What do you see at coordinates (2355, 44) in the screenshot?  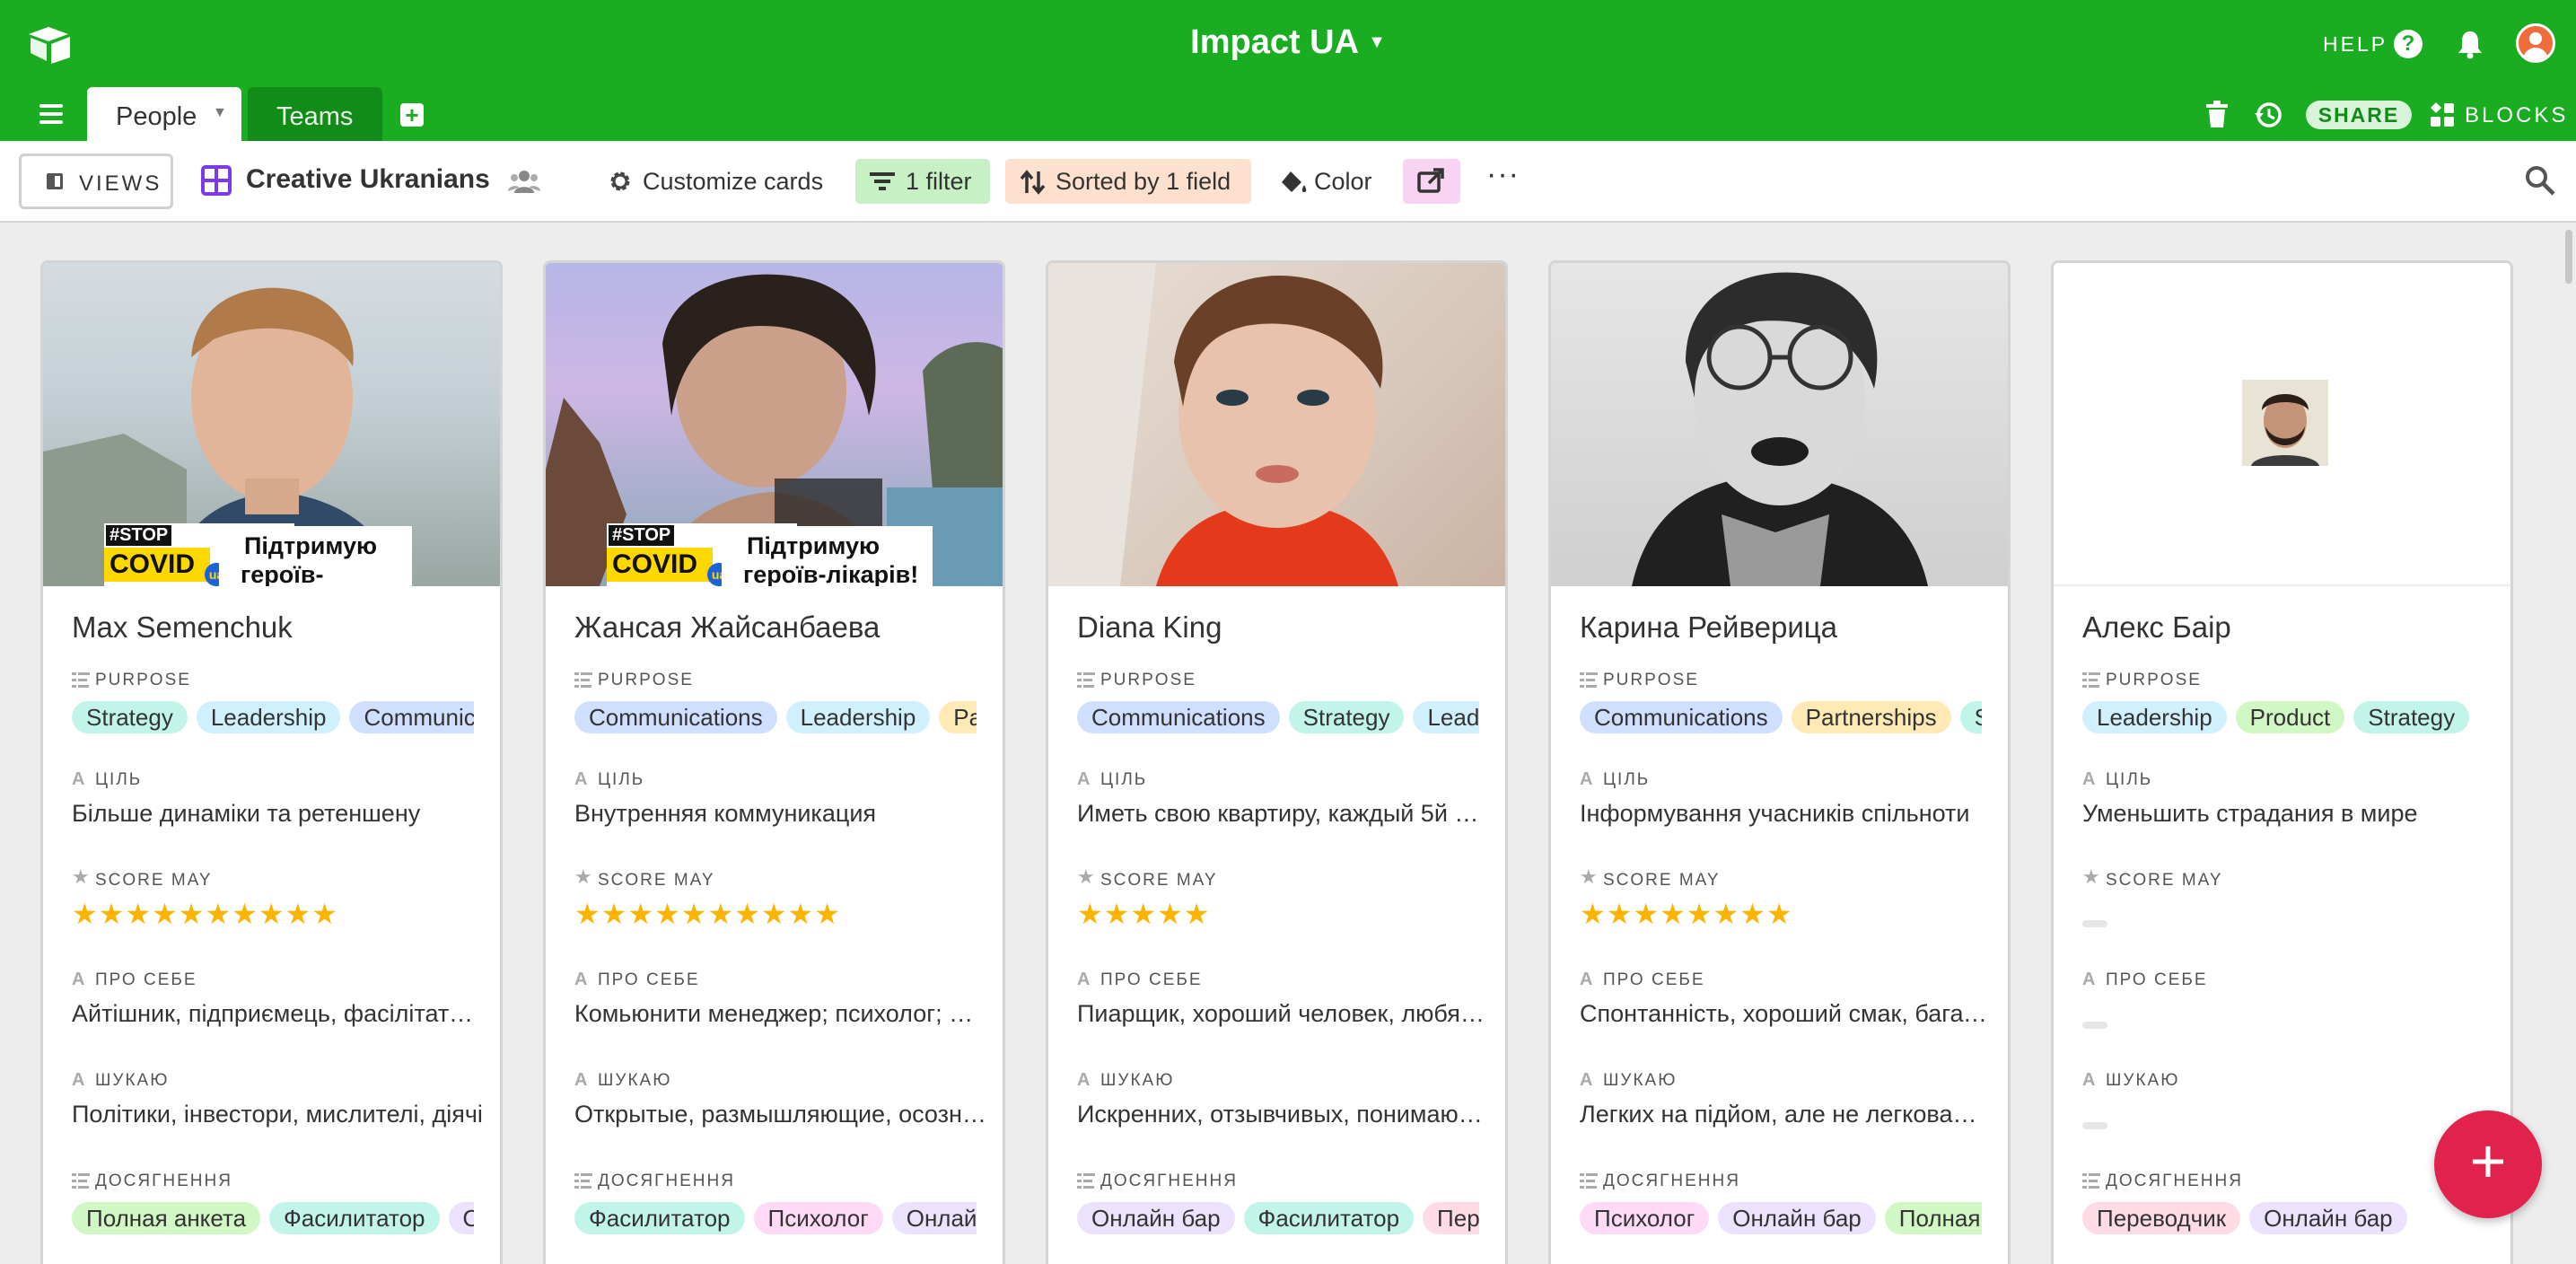 I see `help-link: HELP` at bounding box center [2355, 44].